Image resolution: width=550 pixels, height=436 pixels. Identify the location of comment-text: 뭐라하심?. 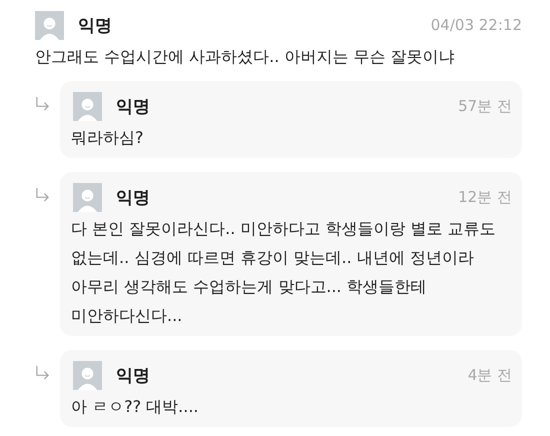
(107, 138).